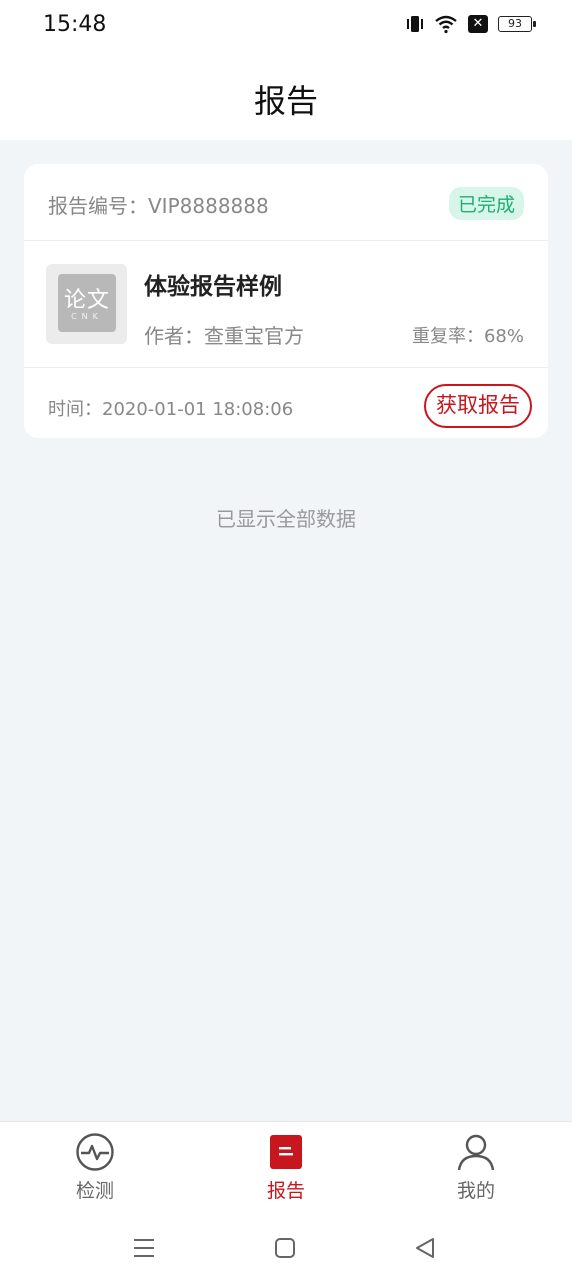 The width and height of the screenshot is (572, 1280). Describe the element at coordinates (446, 24) in the screenshot. I see `wifi-icon` at that location.